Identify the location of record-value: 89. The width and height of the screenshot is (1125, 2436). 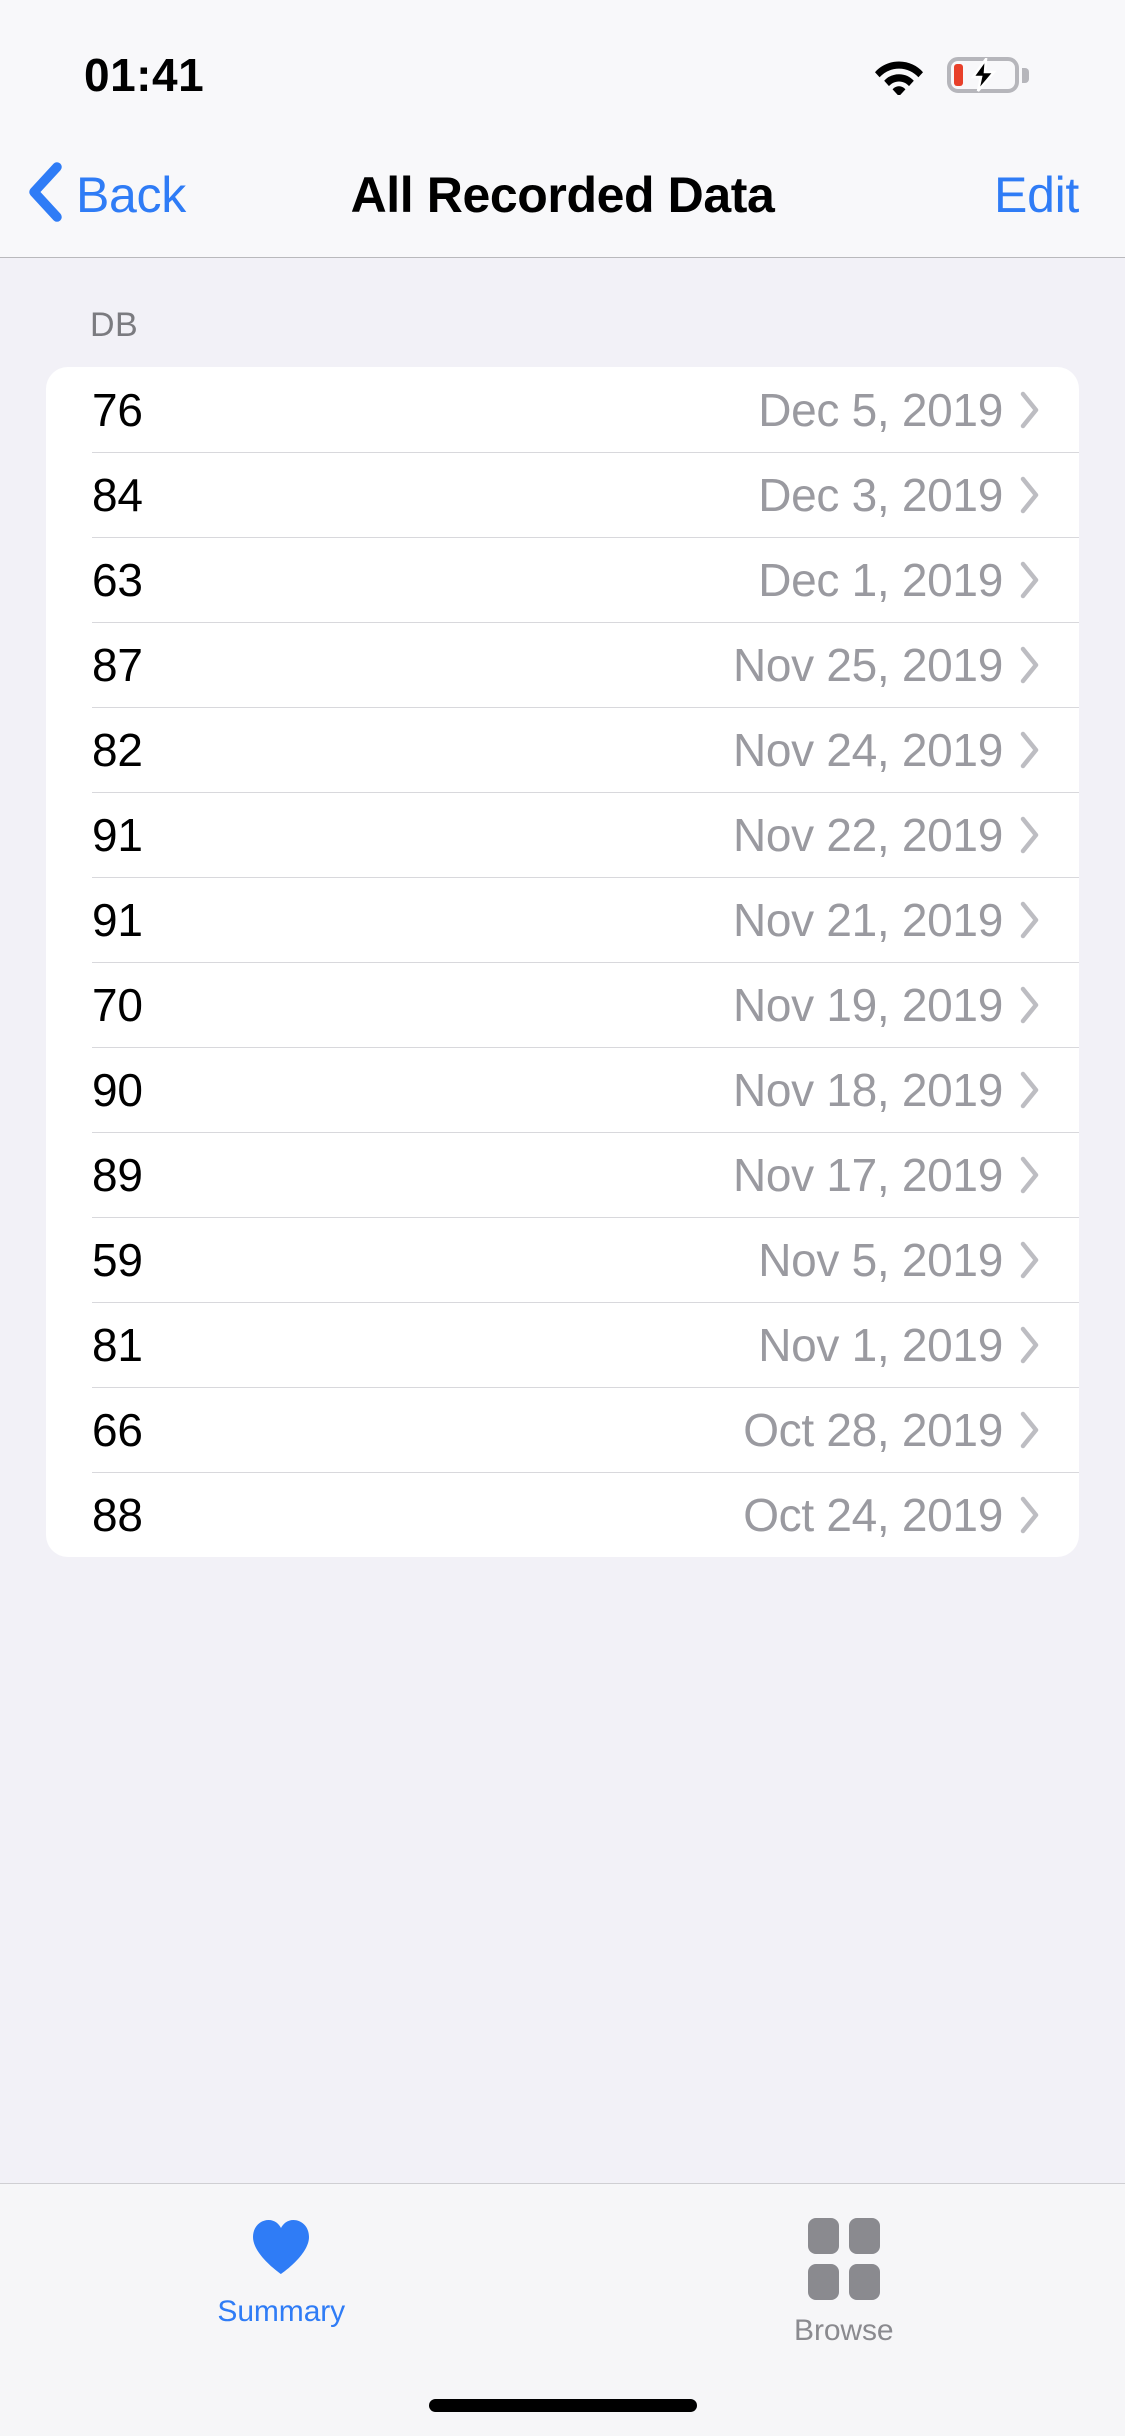
(117, 1174).